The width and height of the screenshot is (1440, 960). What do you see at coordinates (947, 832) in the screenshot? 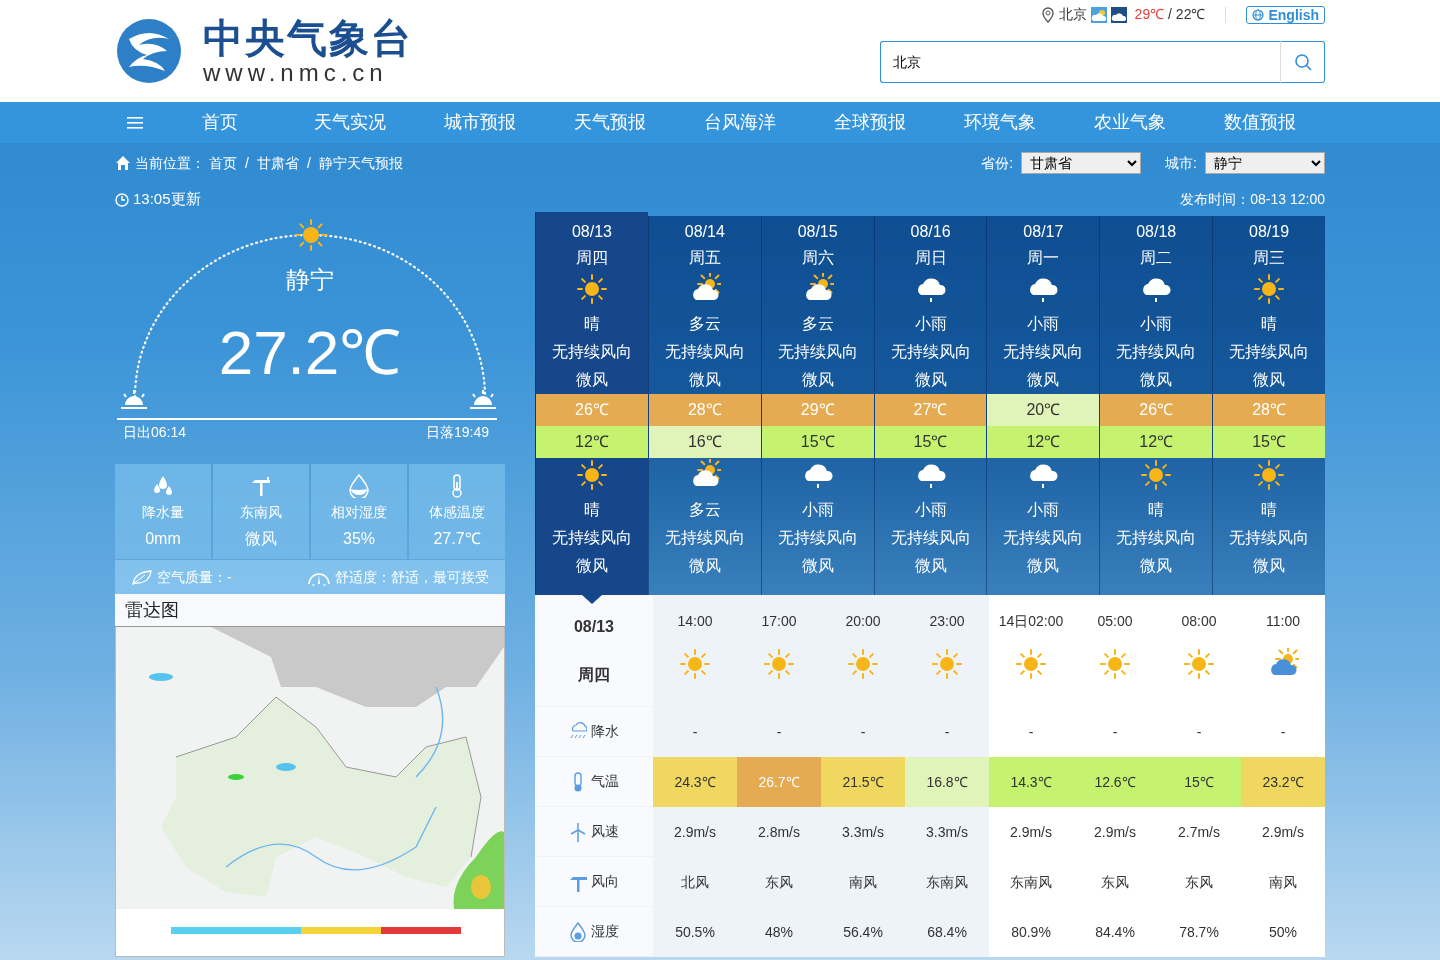
I see `wind-speed: 3.3m/s` at bounding box center [947, 832].